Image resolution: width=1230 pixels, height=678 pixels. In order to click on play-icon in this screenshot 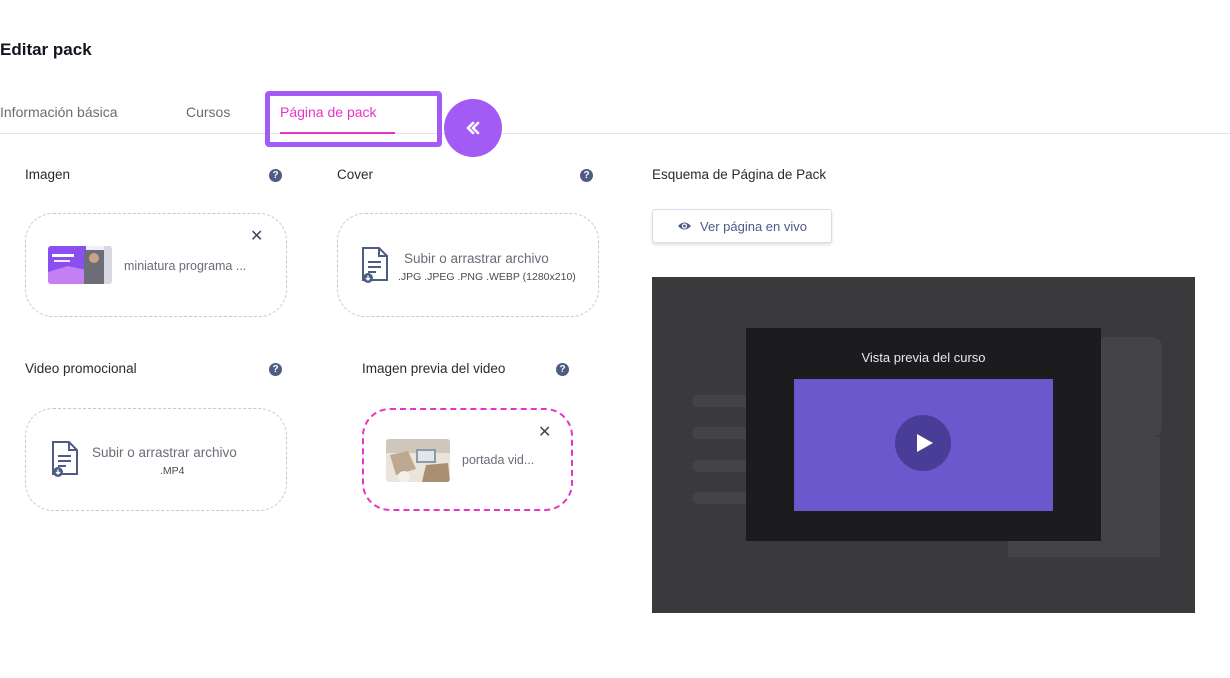, I will do `click(925, 443)`.